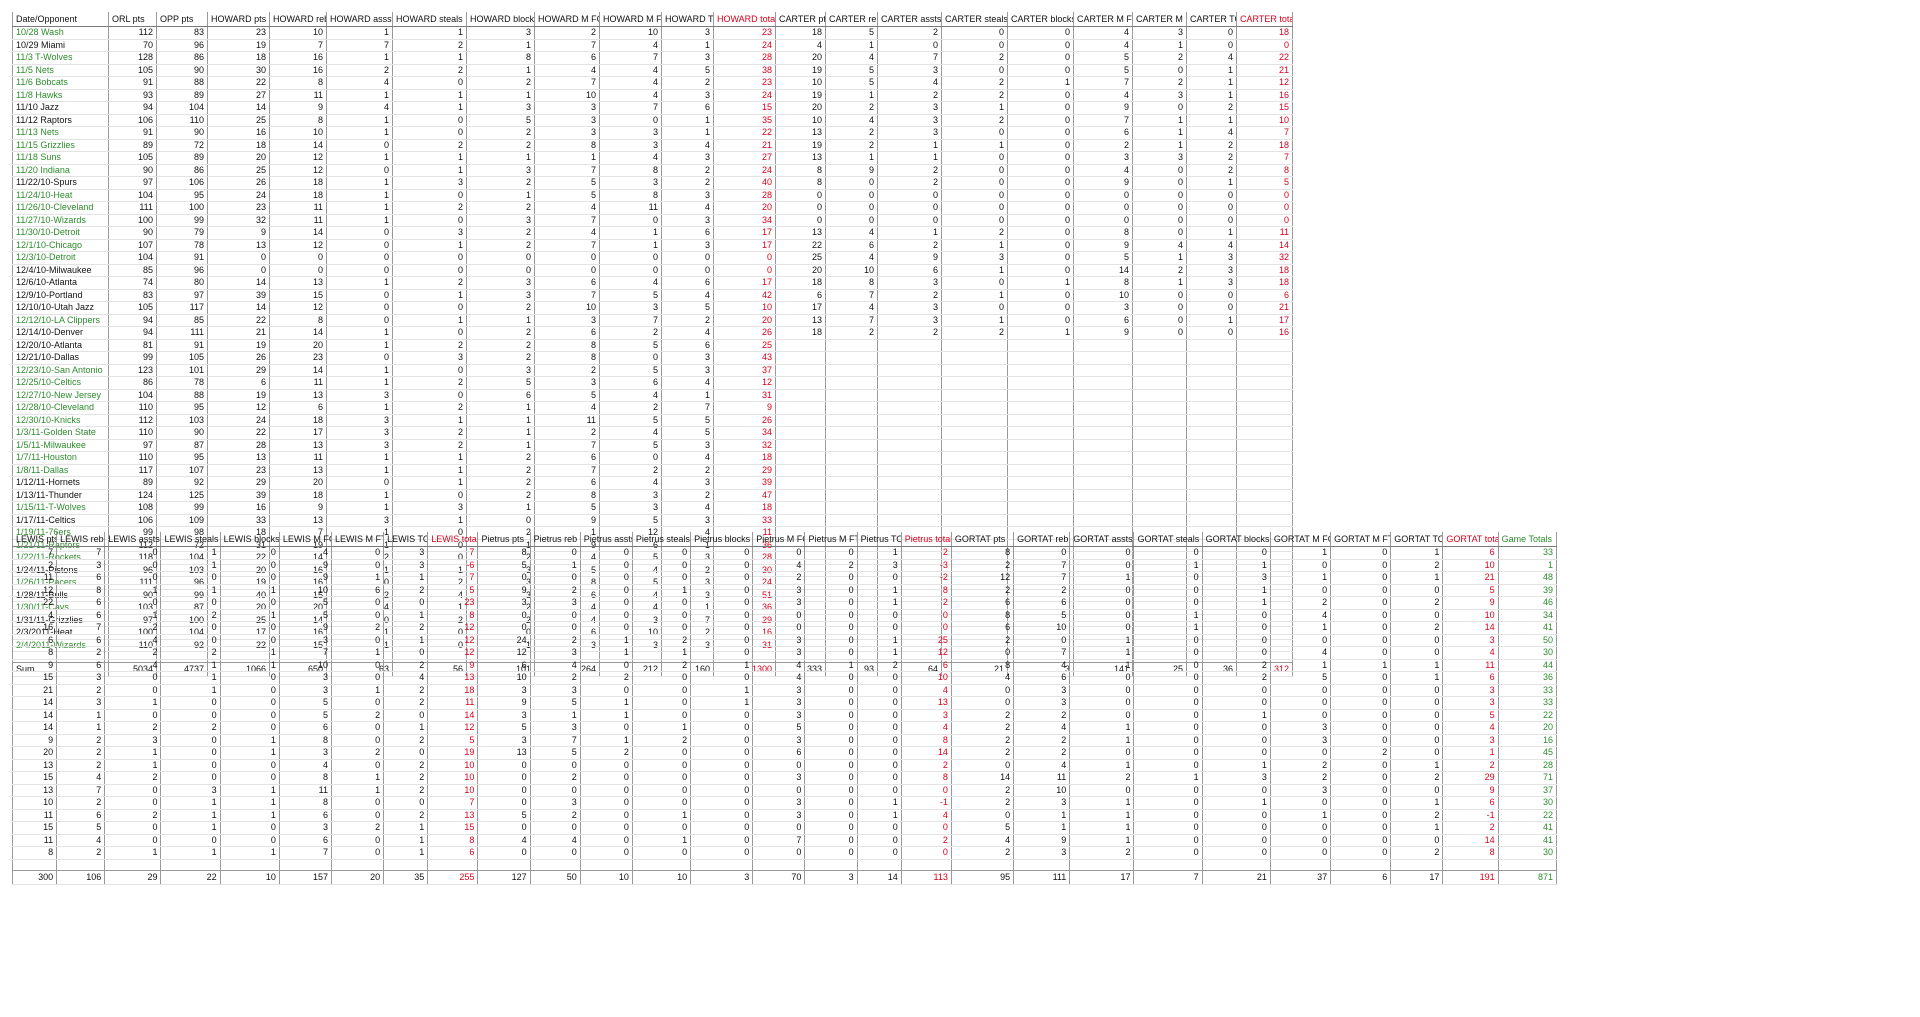 The image size is (1920, 1017). Describe the element at coordinates (238, 320) in the screenshot. I see `stat-cell: 22` at that location.